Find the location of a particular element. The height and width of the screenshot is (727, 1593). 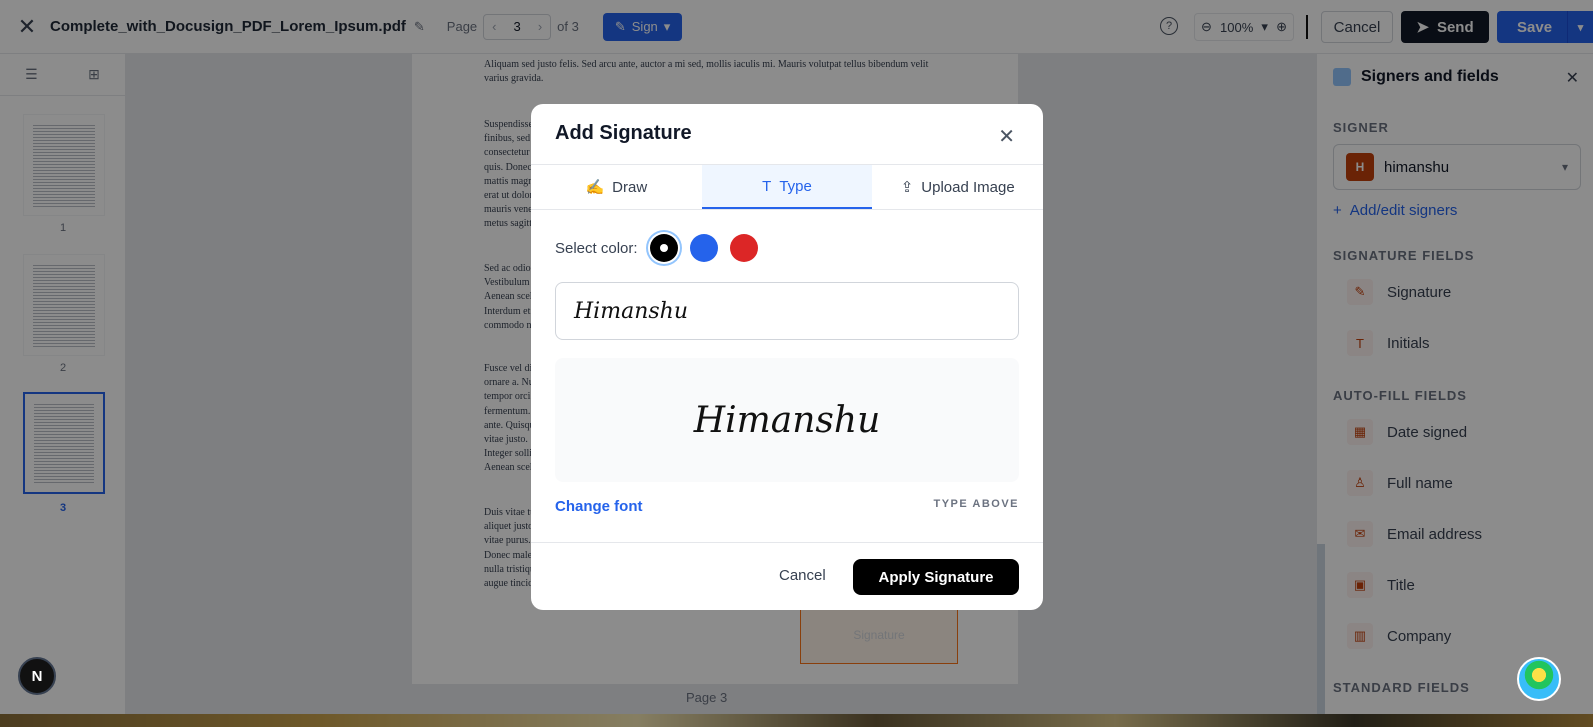

signature-text-input: Himanshu is located at coordinates (787, 311).